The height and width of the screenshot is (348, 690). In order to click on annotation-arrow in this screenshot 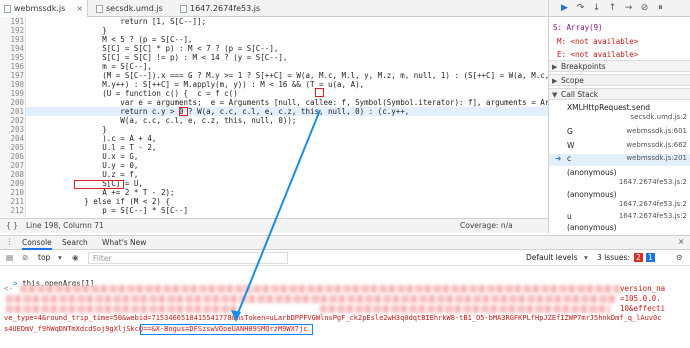, I will do `click(276, 215)`.